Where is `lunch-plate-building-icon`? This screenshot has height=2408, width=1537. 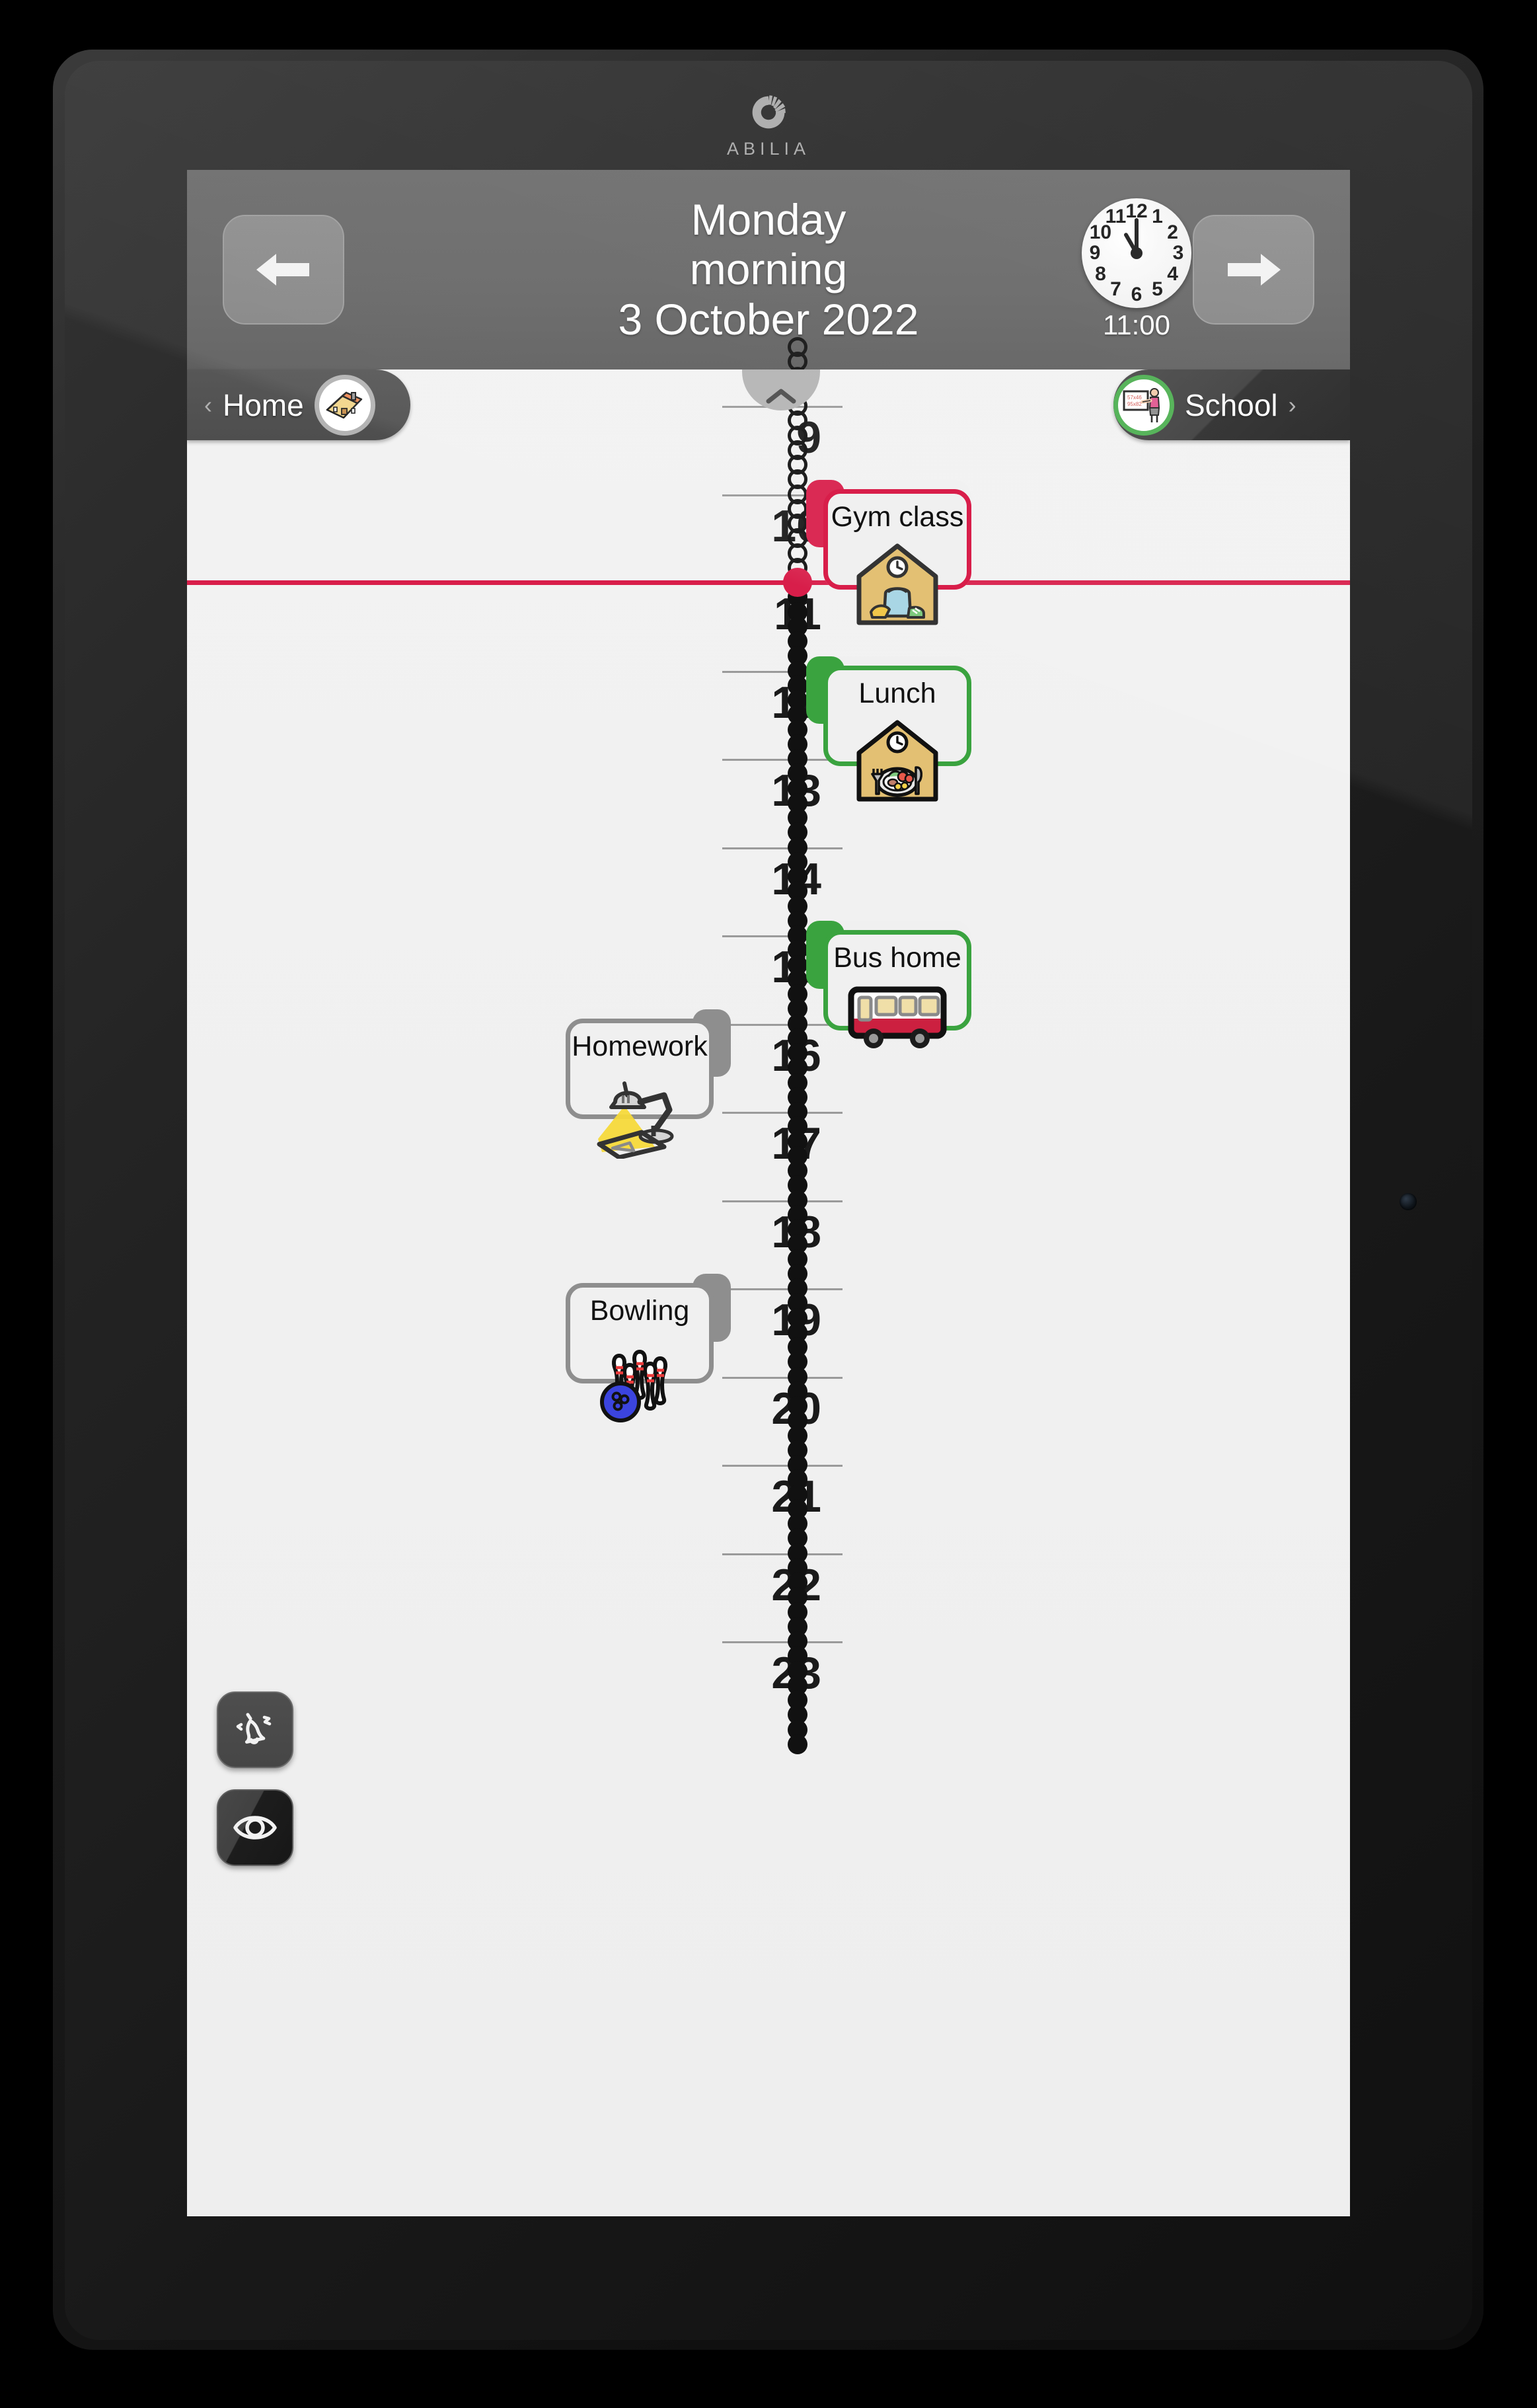
lunch-plate-building-icon is located at coordinates (897, 761).